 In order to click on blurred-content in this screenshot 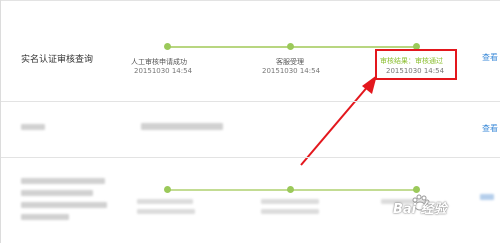, I will do `click(182, 126)`.